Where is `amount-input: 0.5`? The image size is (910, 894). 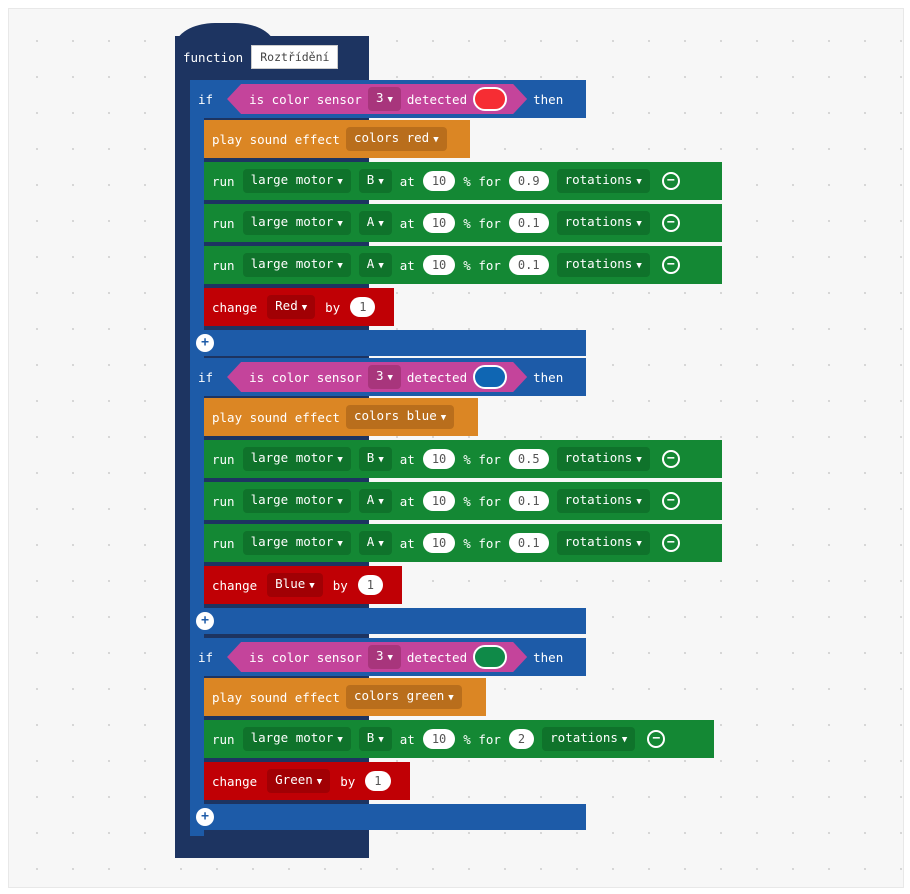
amount-input: 0.5 is located at coordinates (528, 459).